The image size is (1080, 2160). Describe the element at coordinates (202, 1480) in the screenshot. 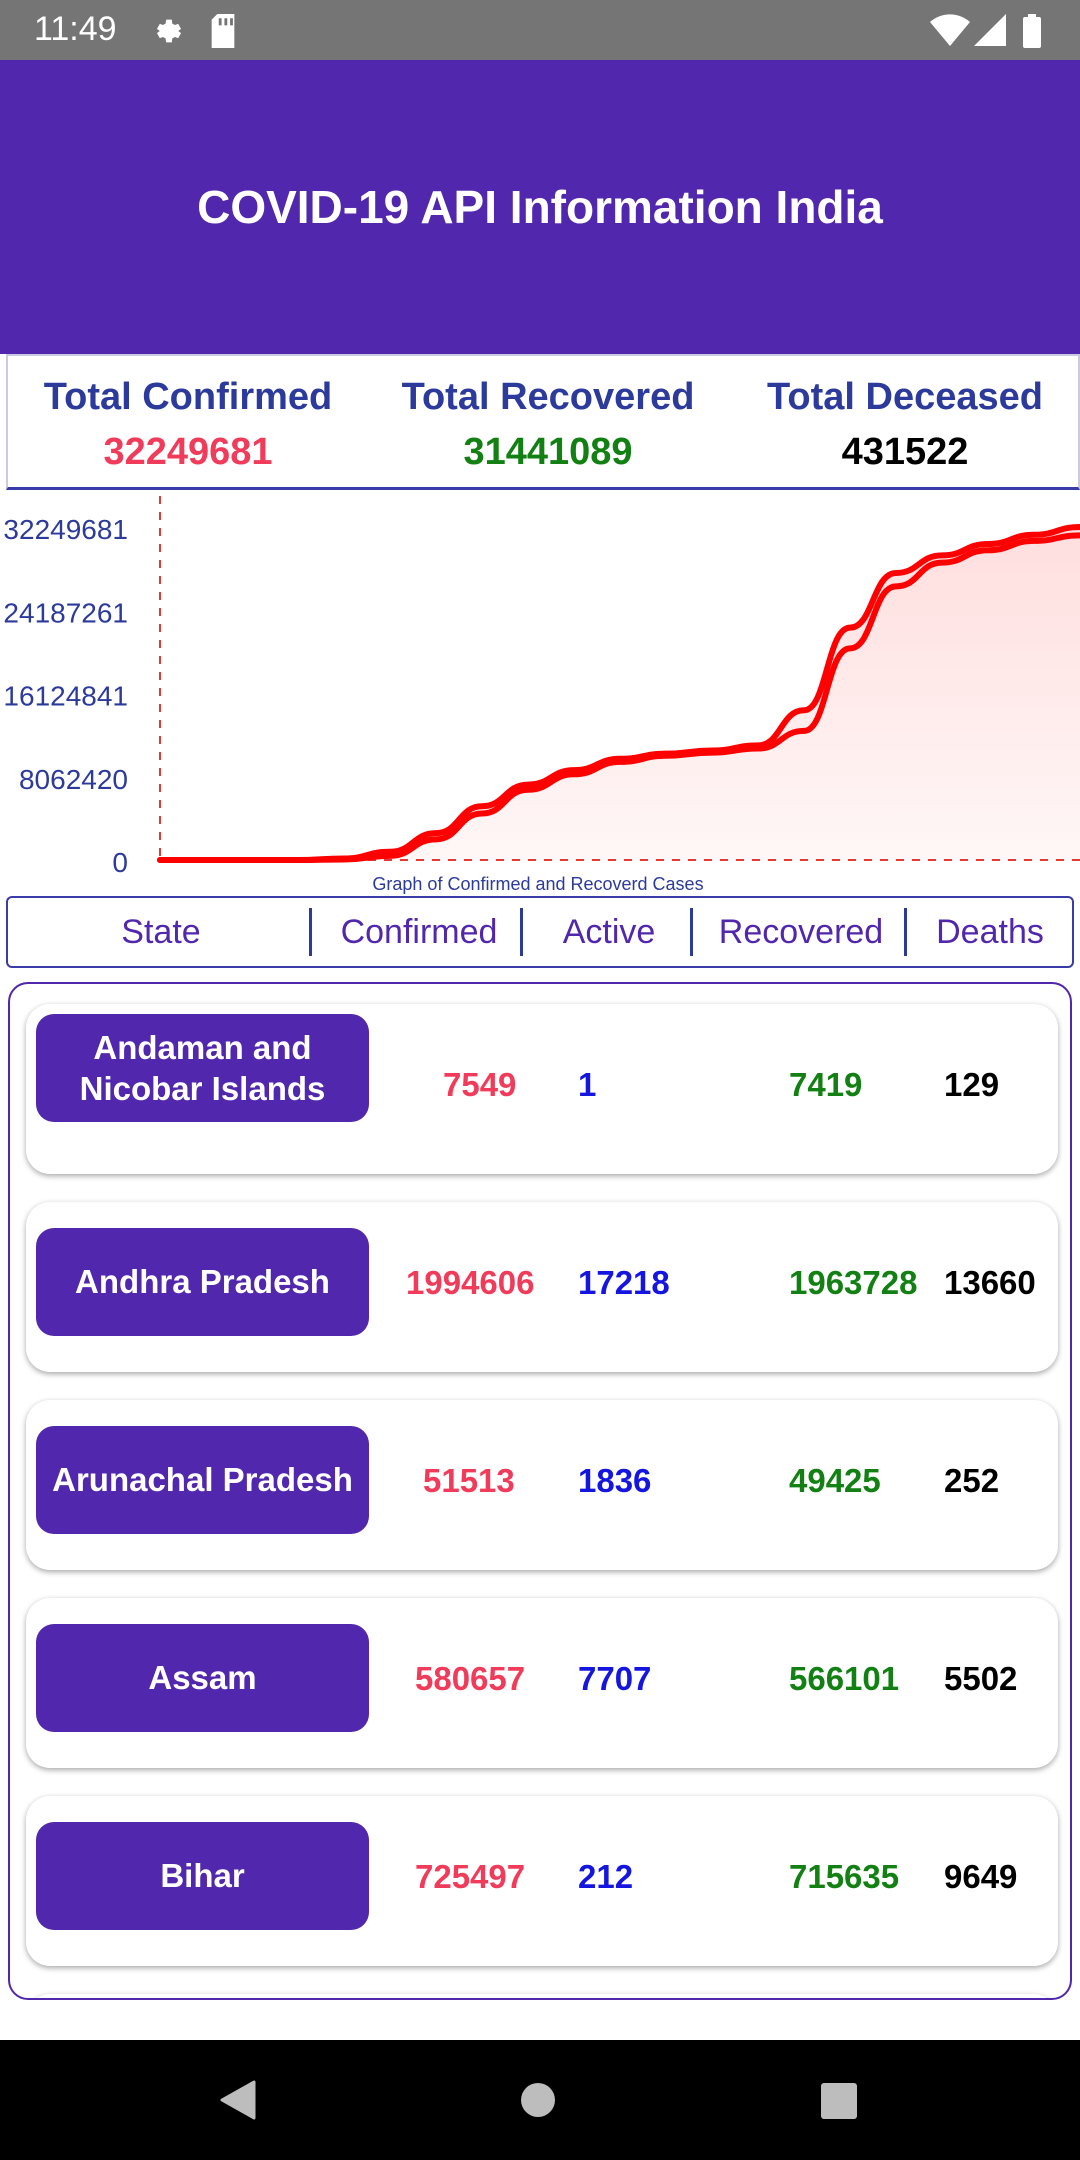

I see `state-button: Arunachal Pradesh` at that location.